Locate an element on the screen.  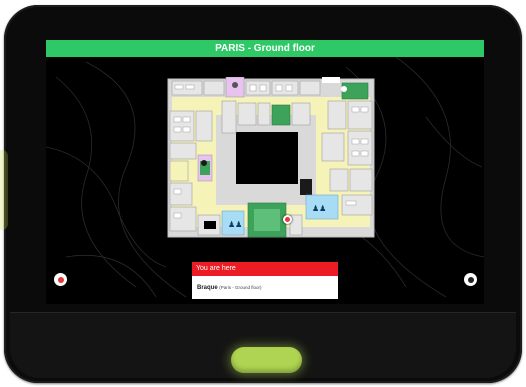
room-name: Braque is located at coordinates (207, 288).